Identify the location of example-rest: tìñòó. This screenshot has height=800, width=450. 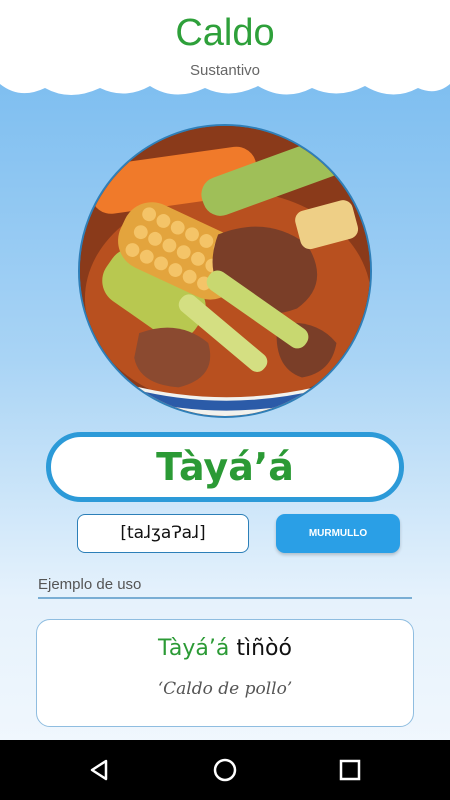
(260, 648).